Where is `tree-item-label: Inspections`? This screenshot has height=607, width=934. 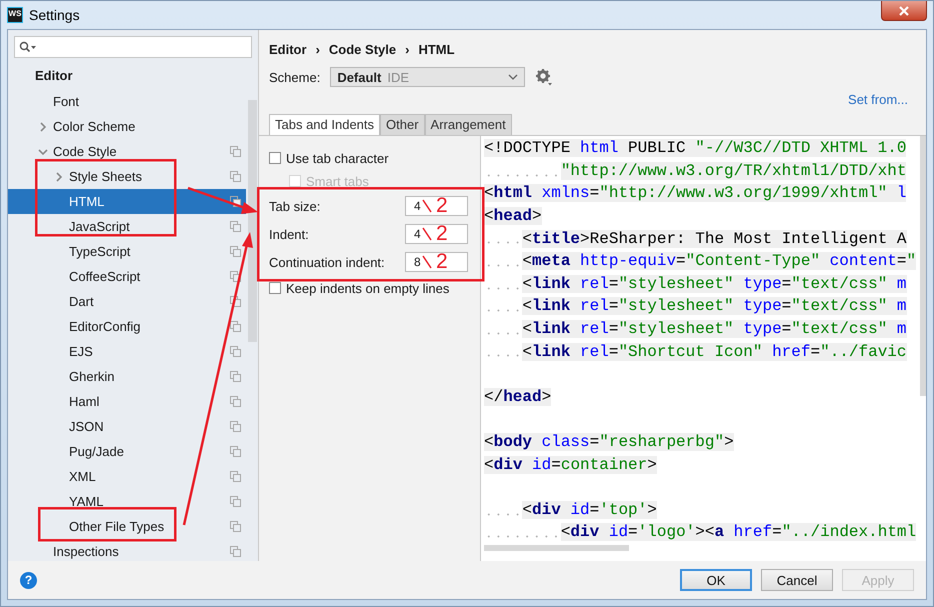 tree-item-label: Inspections is located at coordinates (86, 551).